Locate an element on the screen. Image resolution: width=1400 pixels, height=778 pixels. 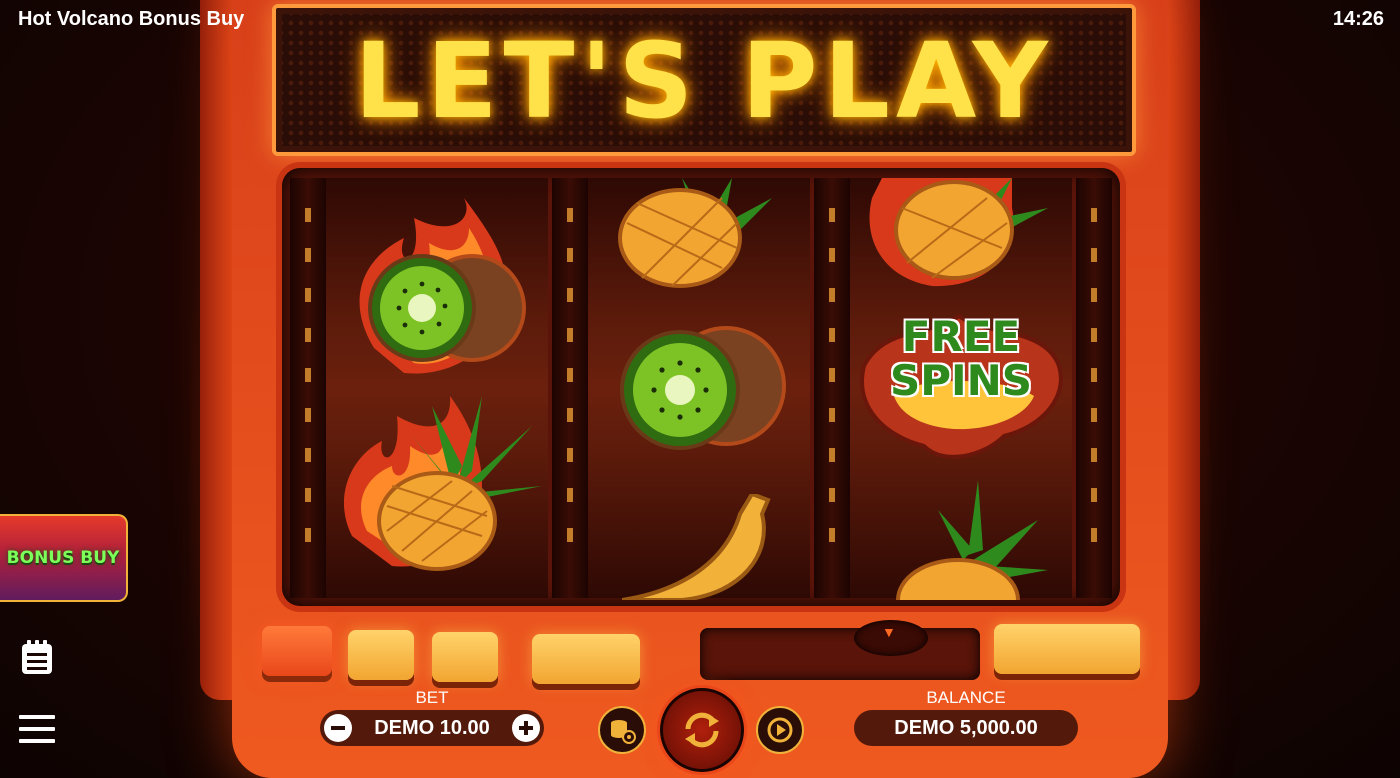
autoplay-button is located at coordinates (780, 730).